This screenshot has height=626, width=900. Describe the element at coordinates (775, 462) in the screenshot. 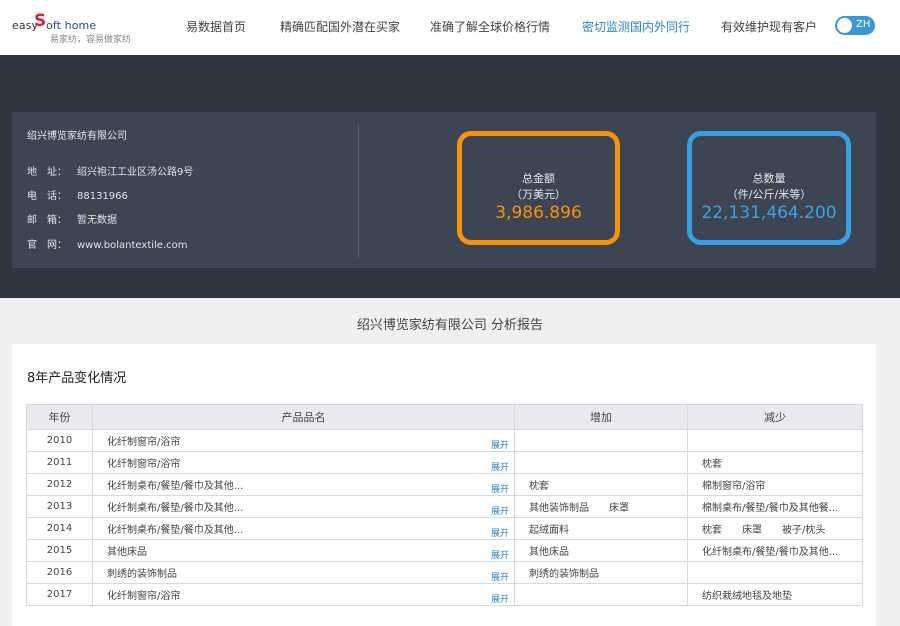

I see `removed-cell: 枕套` at that location.